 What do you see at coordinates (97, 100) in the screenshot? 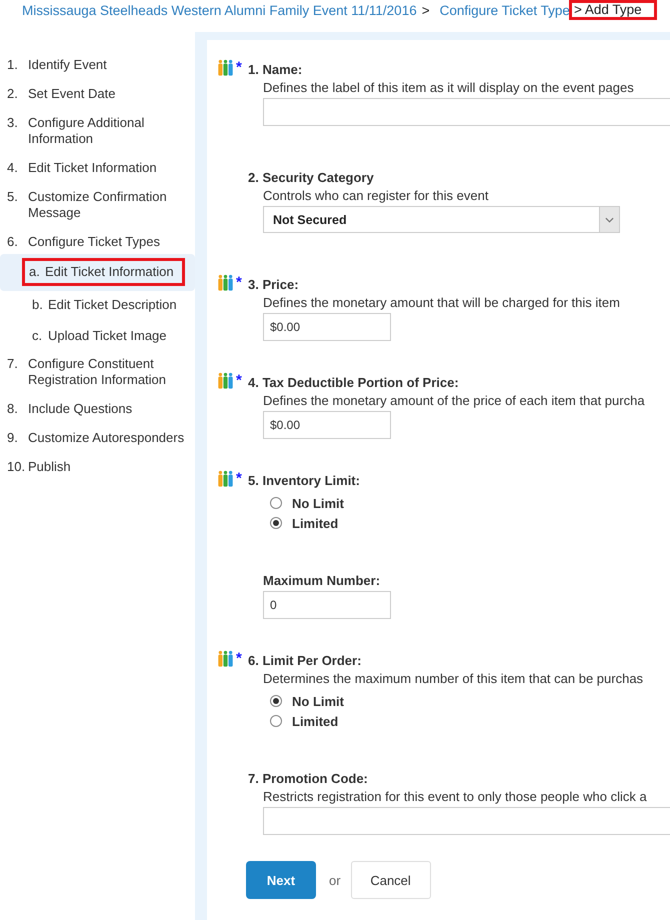
I see `sidebar-item: 2. Set Event Date` at bounding box center [97, 100].